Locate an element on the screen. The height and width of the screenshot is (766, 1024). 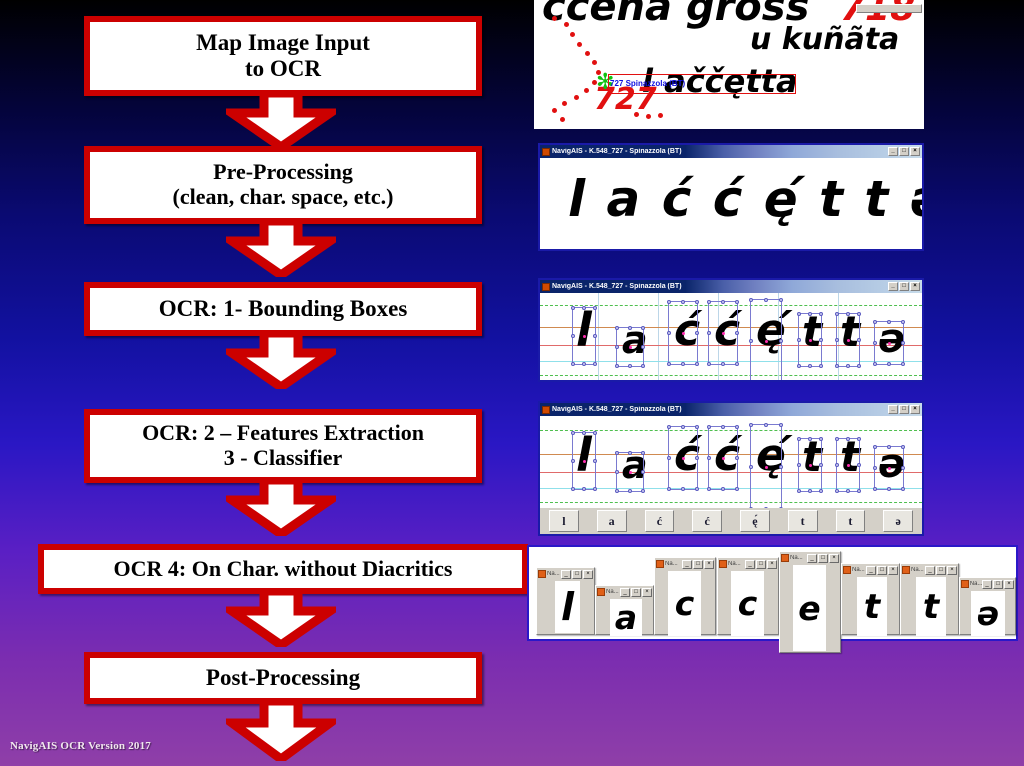
char-window: Na... _ □ × a is located at coordinates (624, 610).